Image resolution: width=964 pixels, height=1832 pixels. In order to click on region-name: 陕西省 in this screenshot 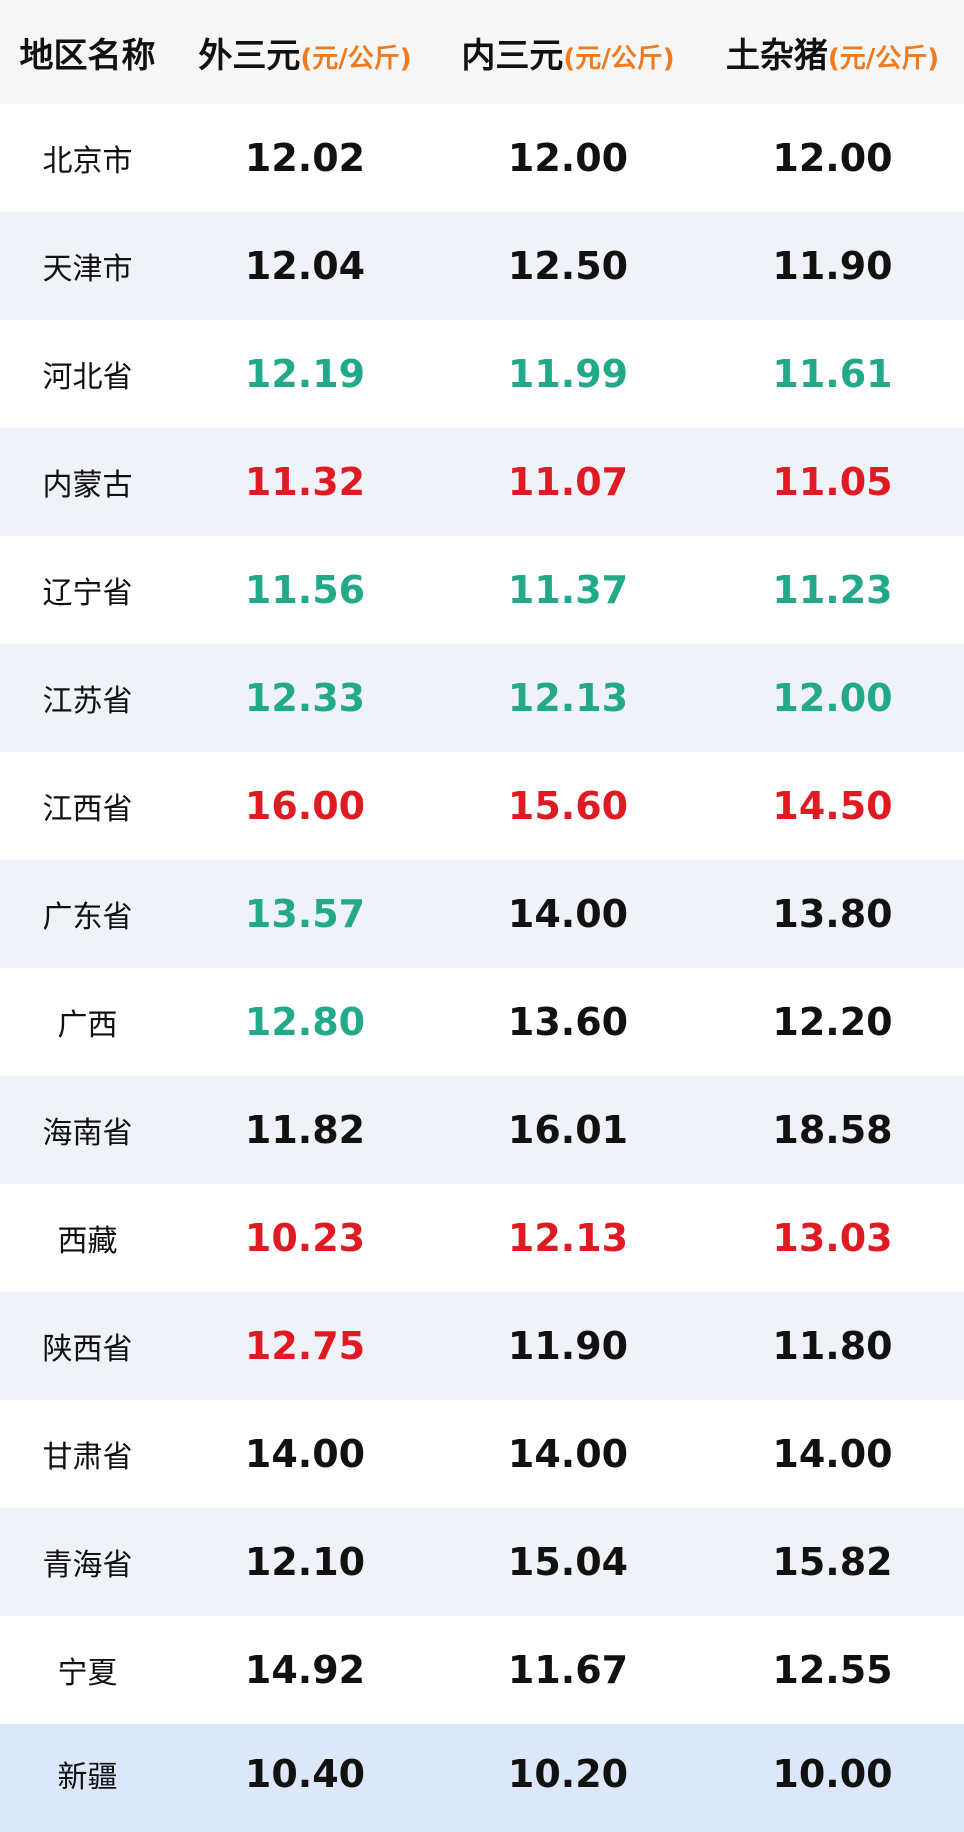, I will do `click(87, 1349)`.